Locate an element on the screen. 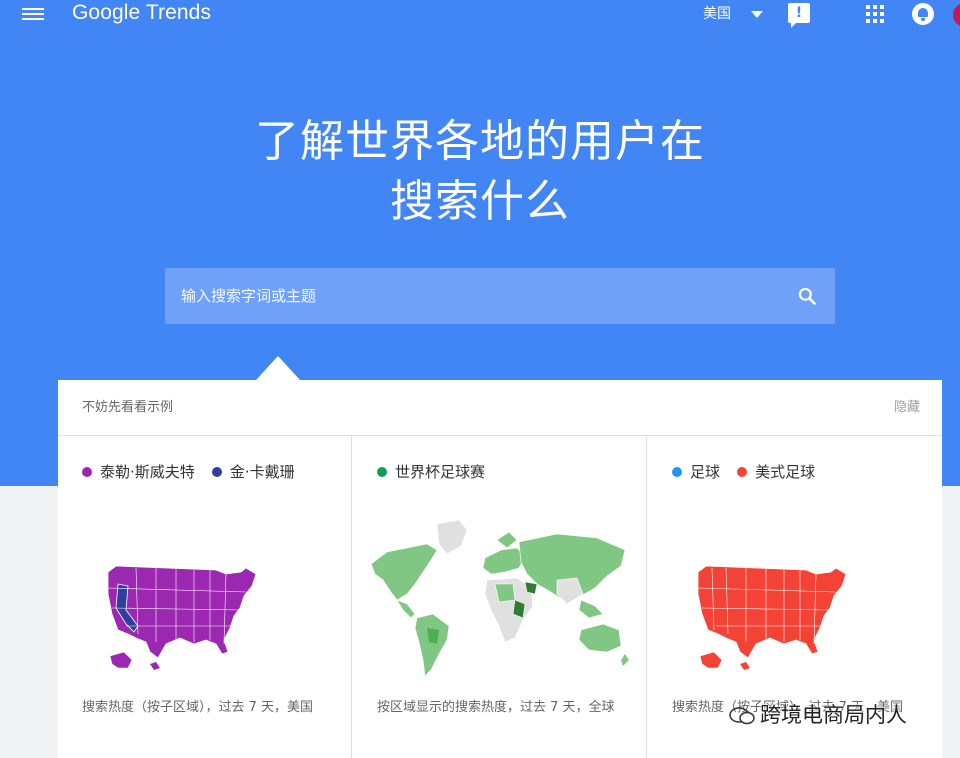  watermark: 跨境电商局内人 is located at coordinates (829, 716).